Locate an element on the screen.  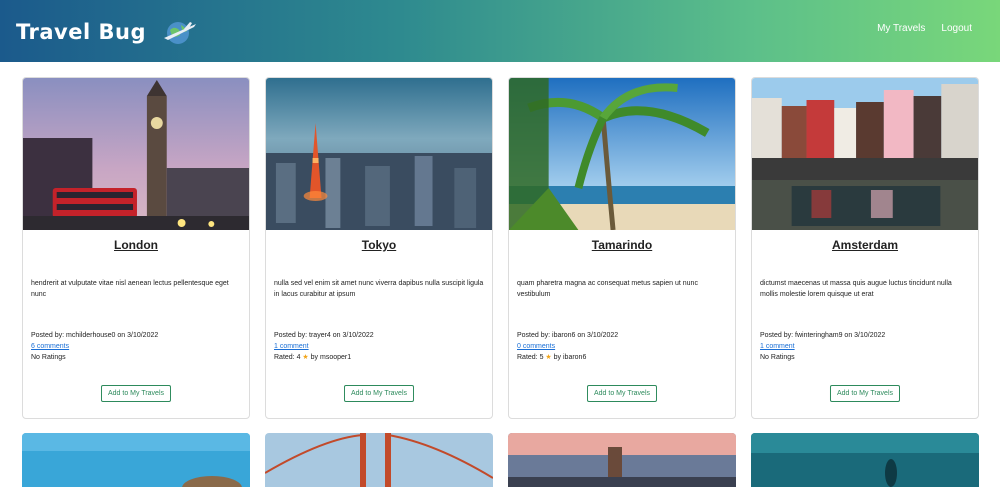
nav-my-travels-link: My Travels is located at coordinates (901, 28).